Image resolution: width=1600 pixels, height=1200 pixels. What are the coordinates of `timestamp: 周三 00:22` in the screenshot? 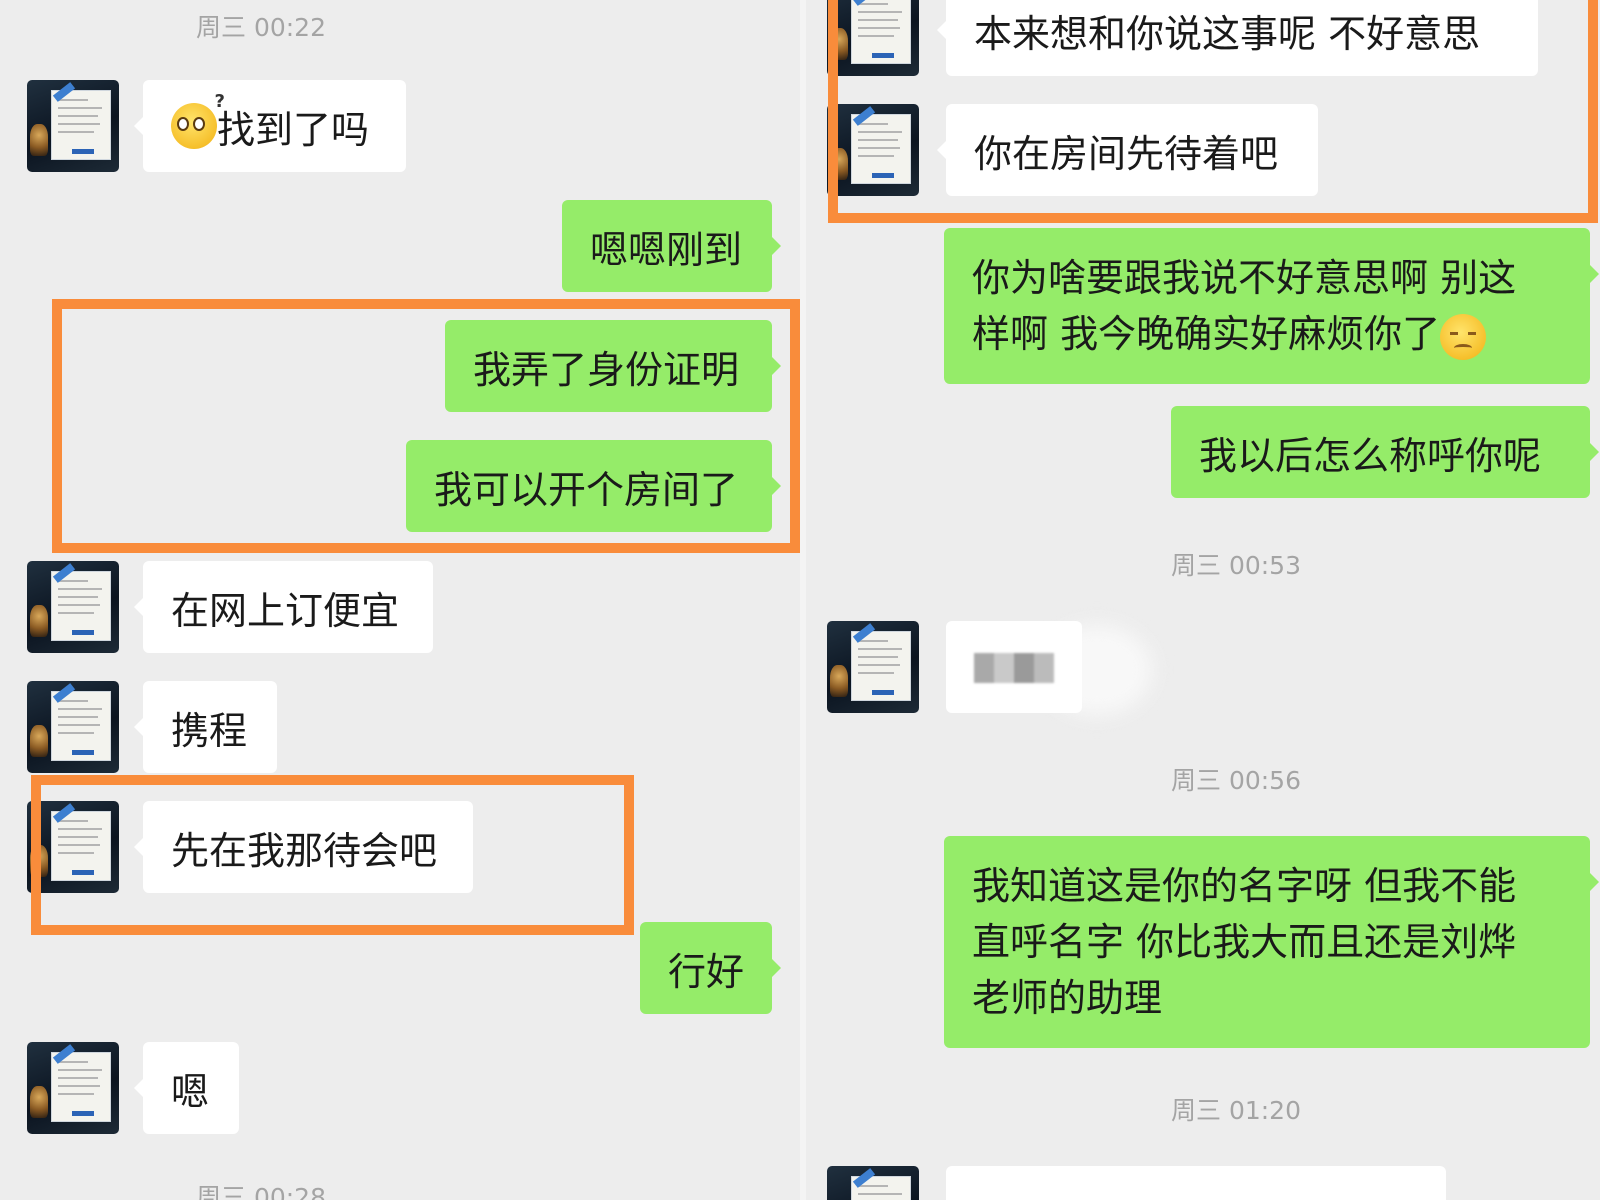 It's located at (261, 27).